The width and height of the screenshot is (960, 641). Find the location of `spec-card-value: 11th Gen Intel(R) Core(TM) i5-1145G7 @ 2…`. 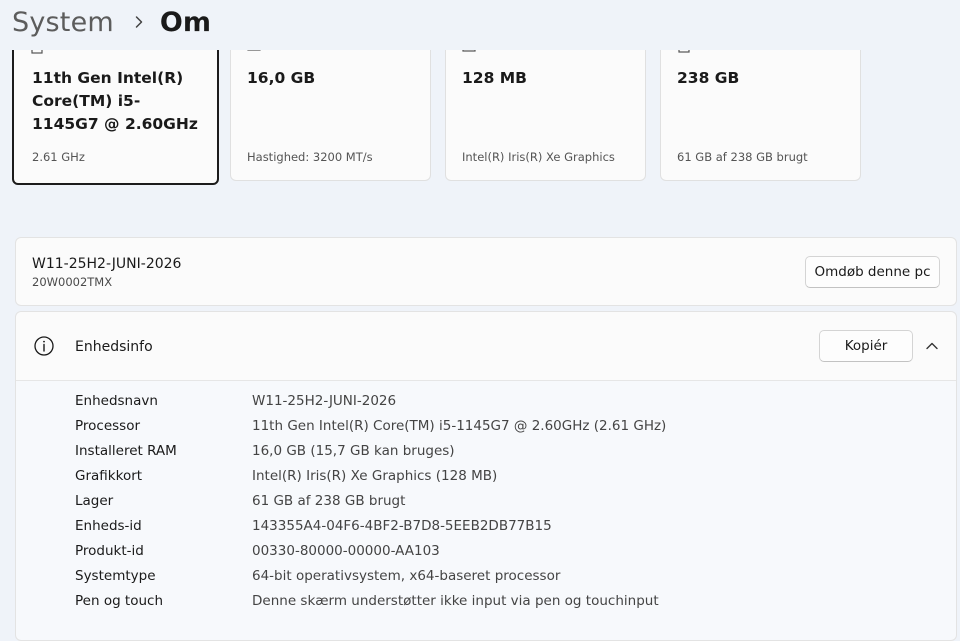

spec-card-value: 11th Gen Intel(R) Core(TM) i5-1145G7 @ 2… is located at coordinates (115, 101).